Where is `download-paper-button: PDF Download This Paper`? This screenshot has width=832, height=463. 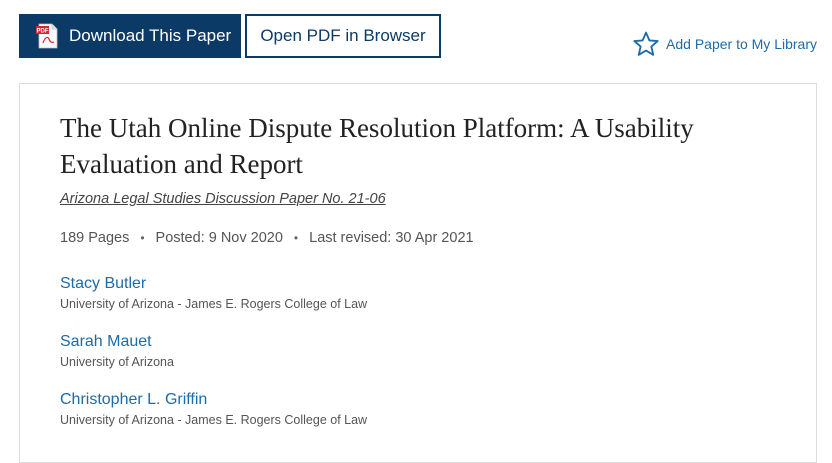 download-paper-button: PDF Download This Paper is located at coordinates (130, 36).